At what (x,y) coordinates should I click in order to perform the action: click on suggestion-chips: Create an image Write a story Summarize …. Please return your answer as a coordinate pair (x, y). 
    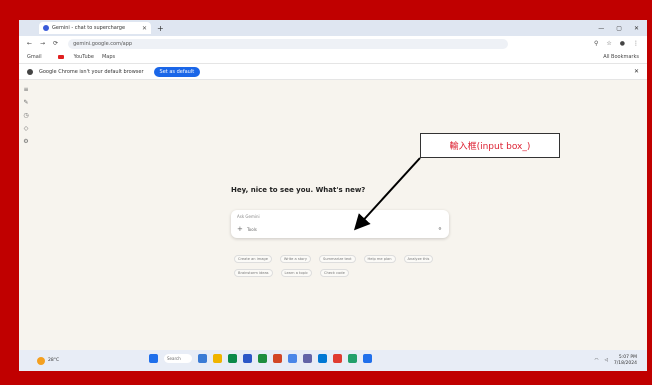
    Looking at the image, I should click on (341, 266).